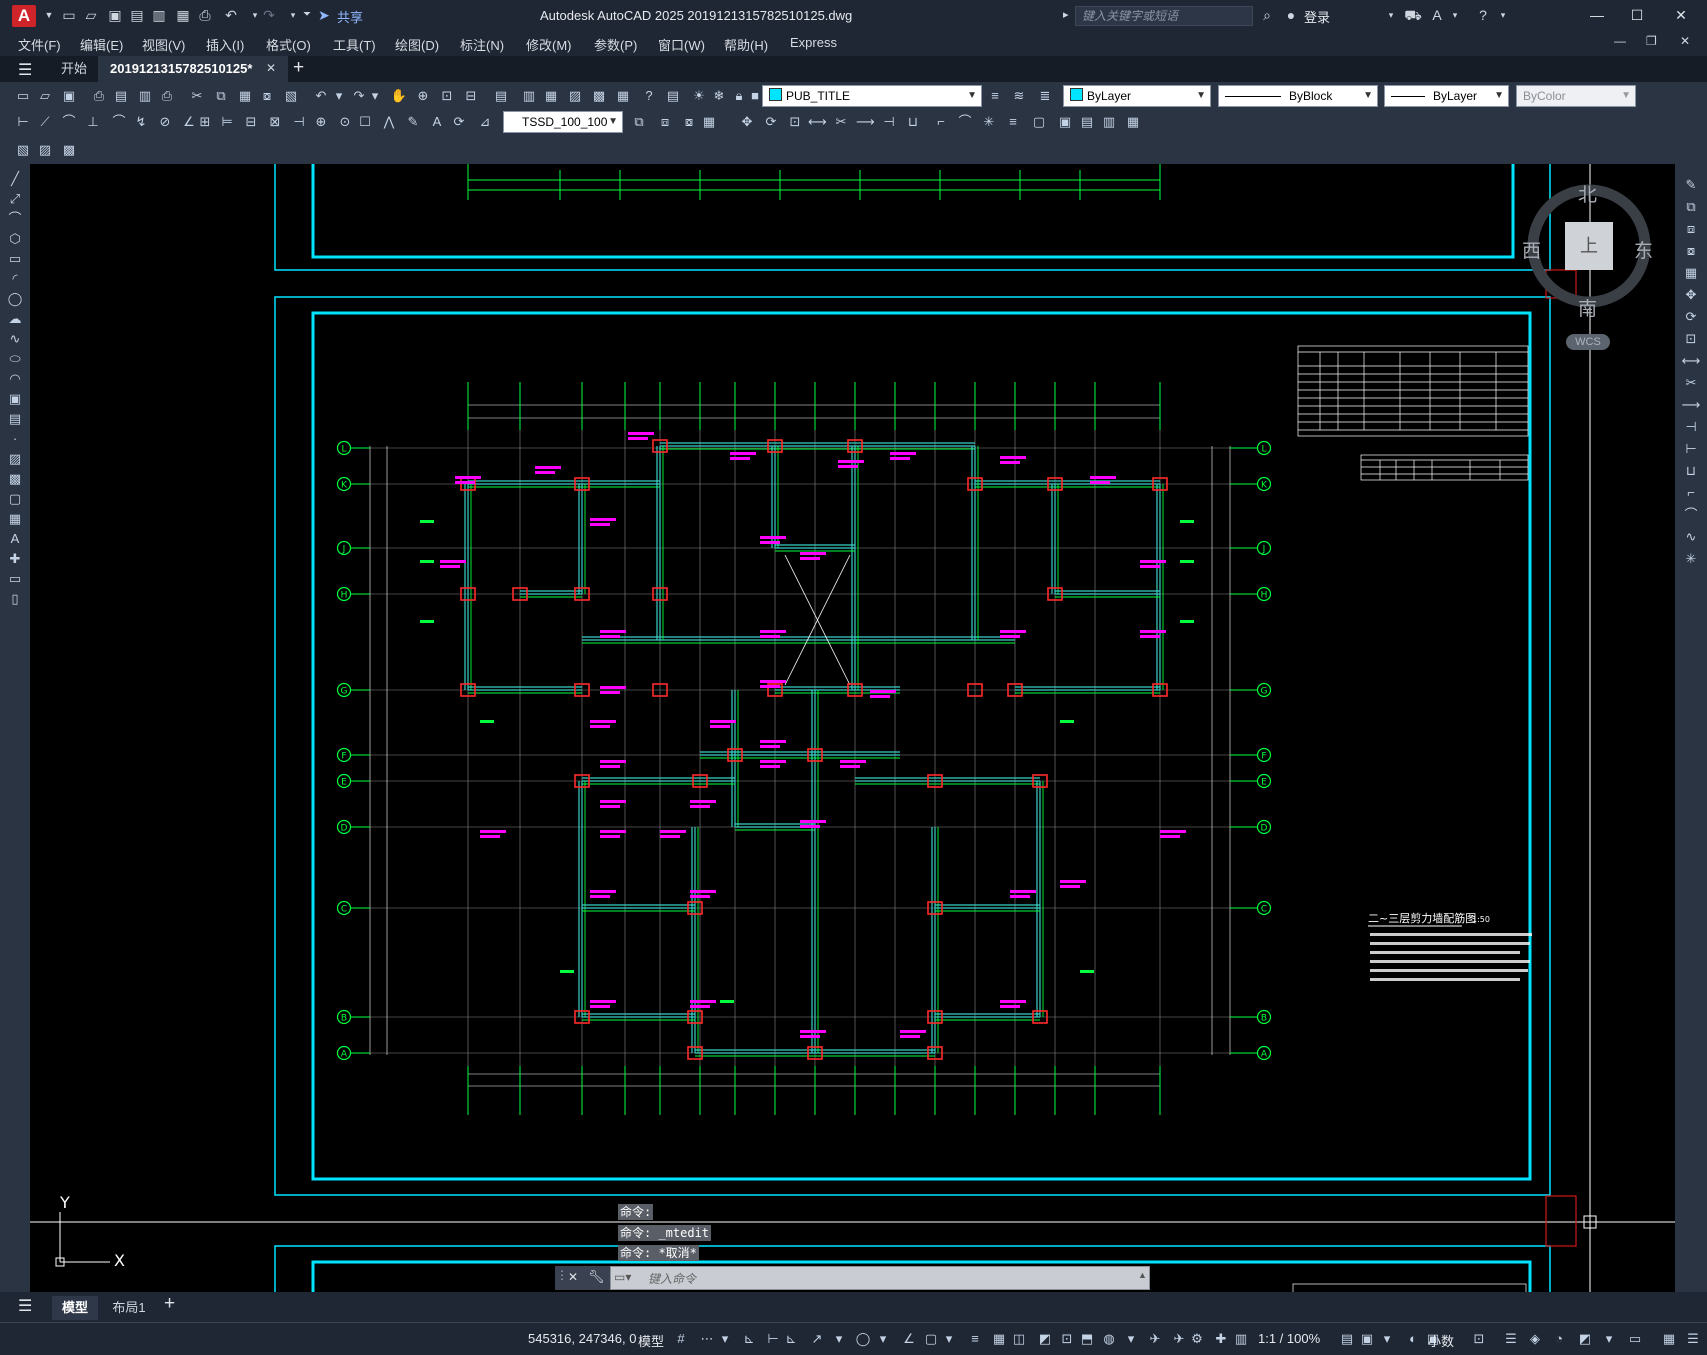 This screenshot has width=1707, height=1355. I want to click on menu-view: 视图(V), so click(163, 44).